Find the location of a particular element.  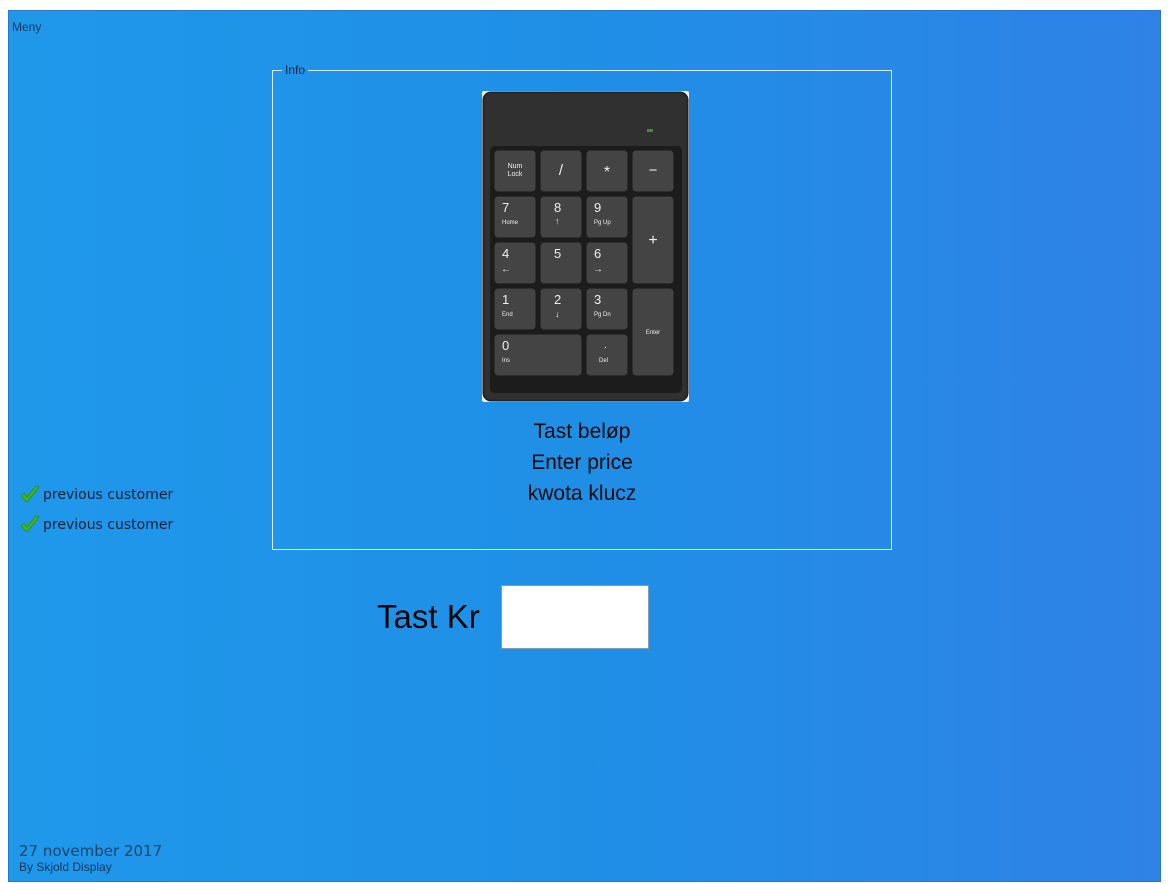

key-slash: / is located at coordinates (561, 171).